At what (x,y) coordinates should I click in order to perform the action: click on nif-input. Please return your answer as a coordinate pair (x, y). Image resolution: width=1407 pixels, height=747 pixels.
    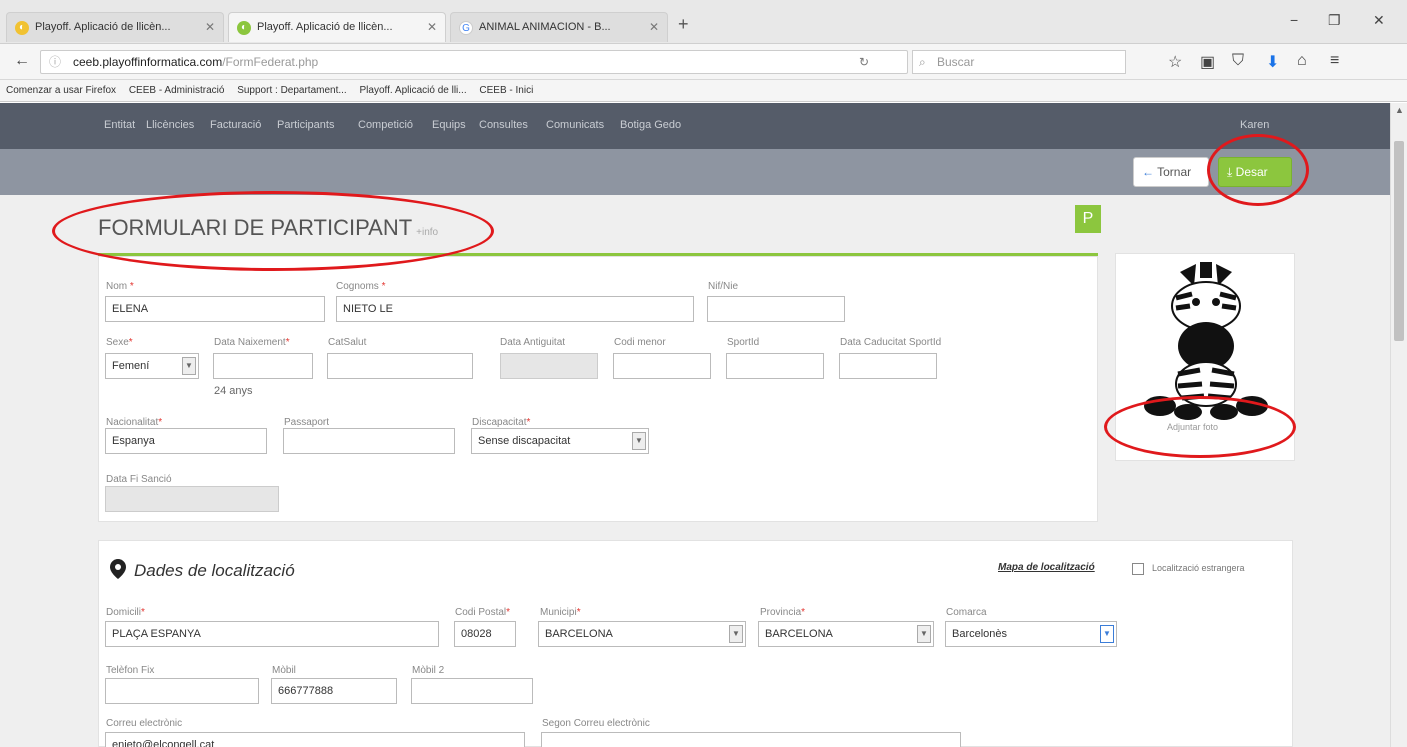
    Looking at the image, I should click on (776, 309).